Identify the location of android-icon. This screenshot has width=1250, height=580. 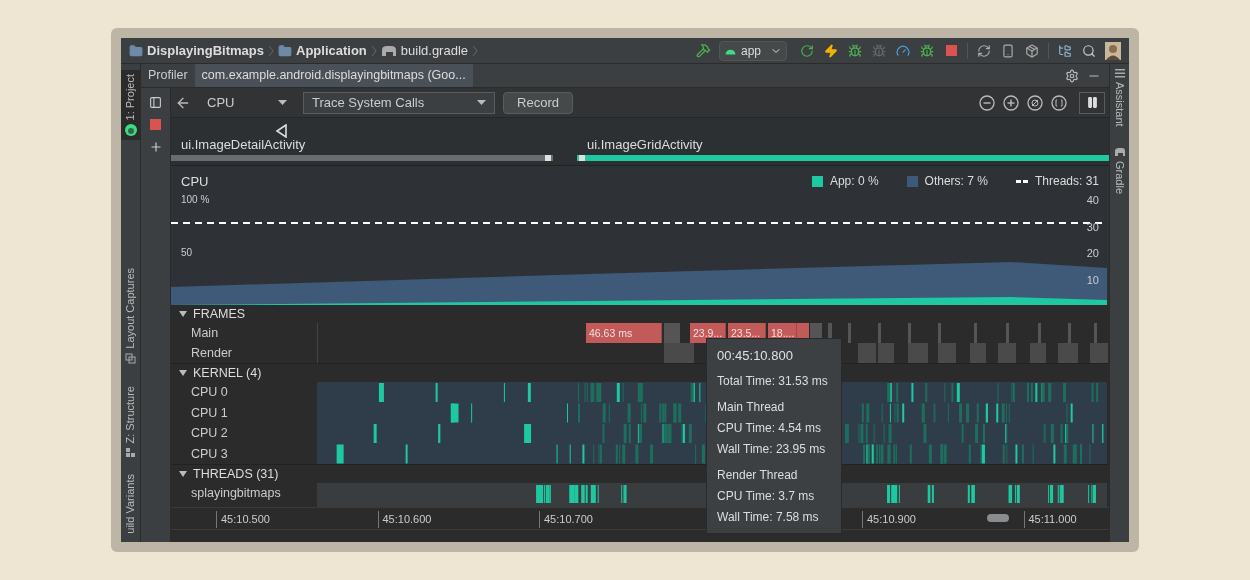
(130, 130).